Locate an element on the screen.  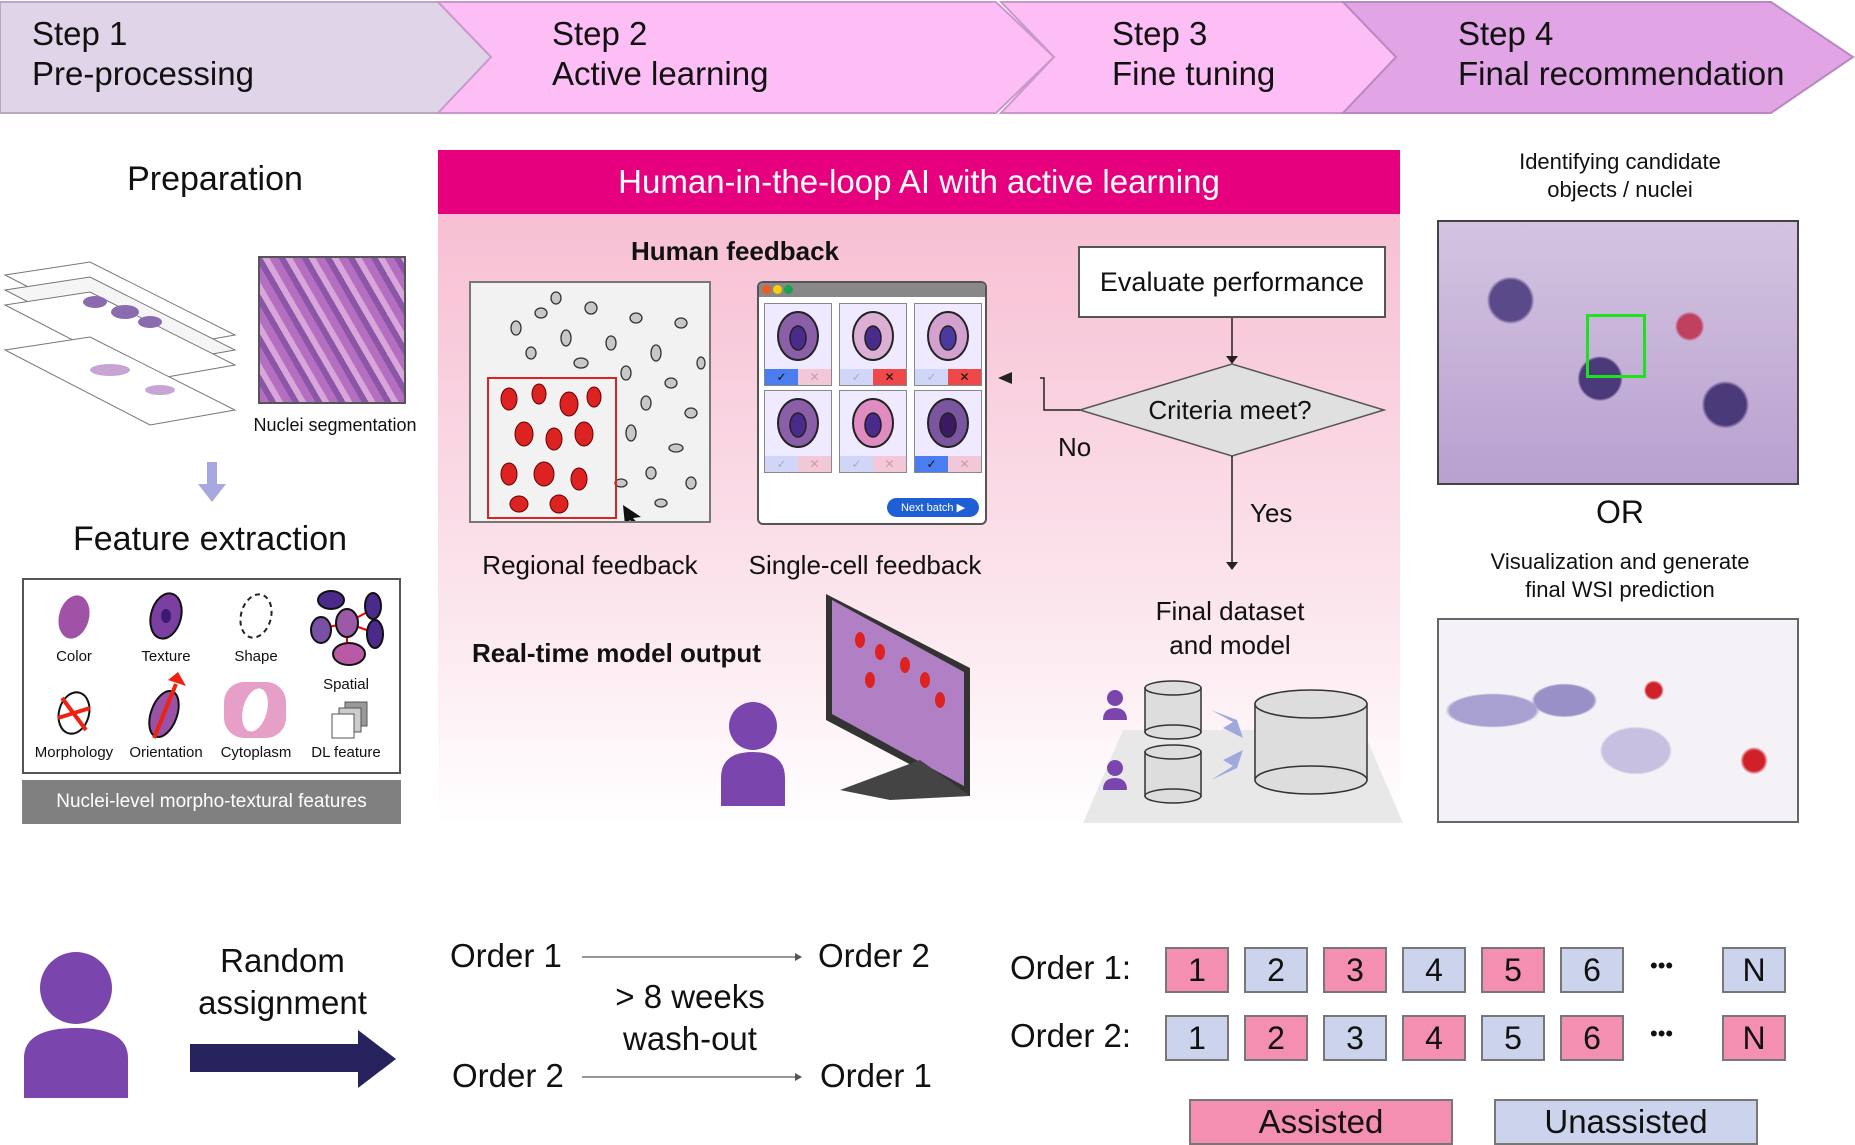
window-titlebar is located at coordinates (872, 290).